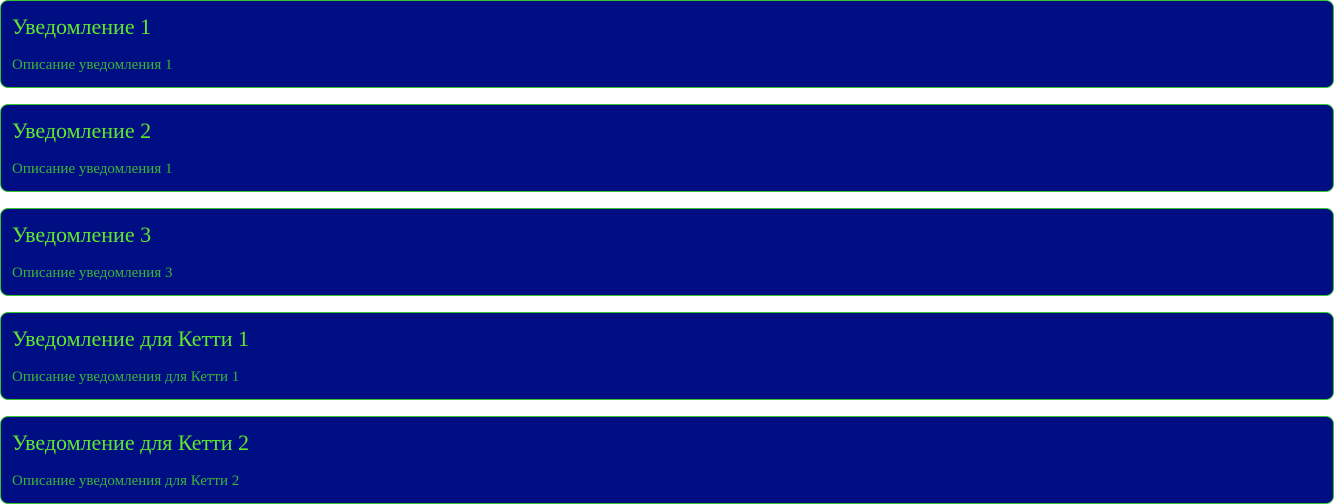  What do you see at coordinates (82, 130) in the screenshot?
I see `notification-title: Уведомление 2` at bounding box center [82, 130].